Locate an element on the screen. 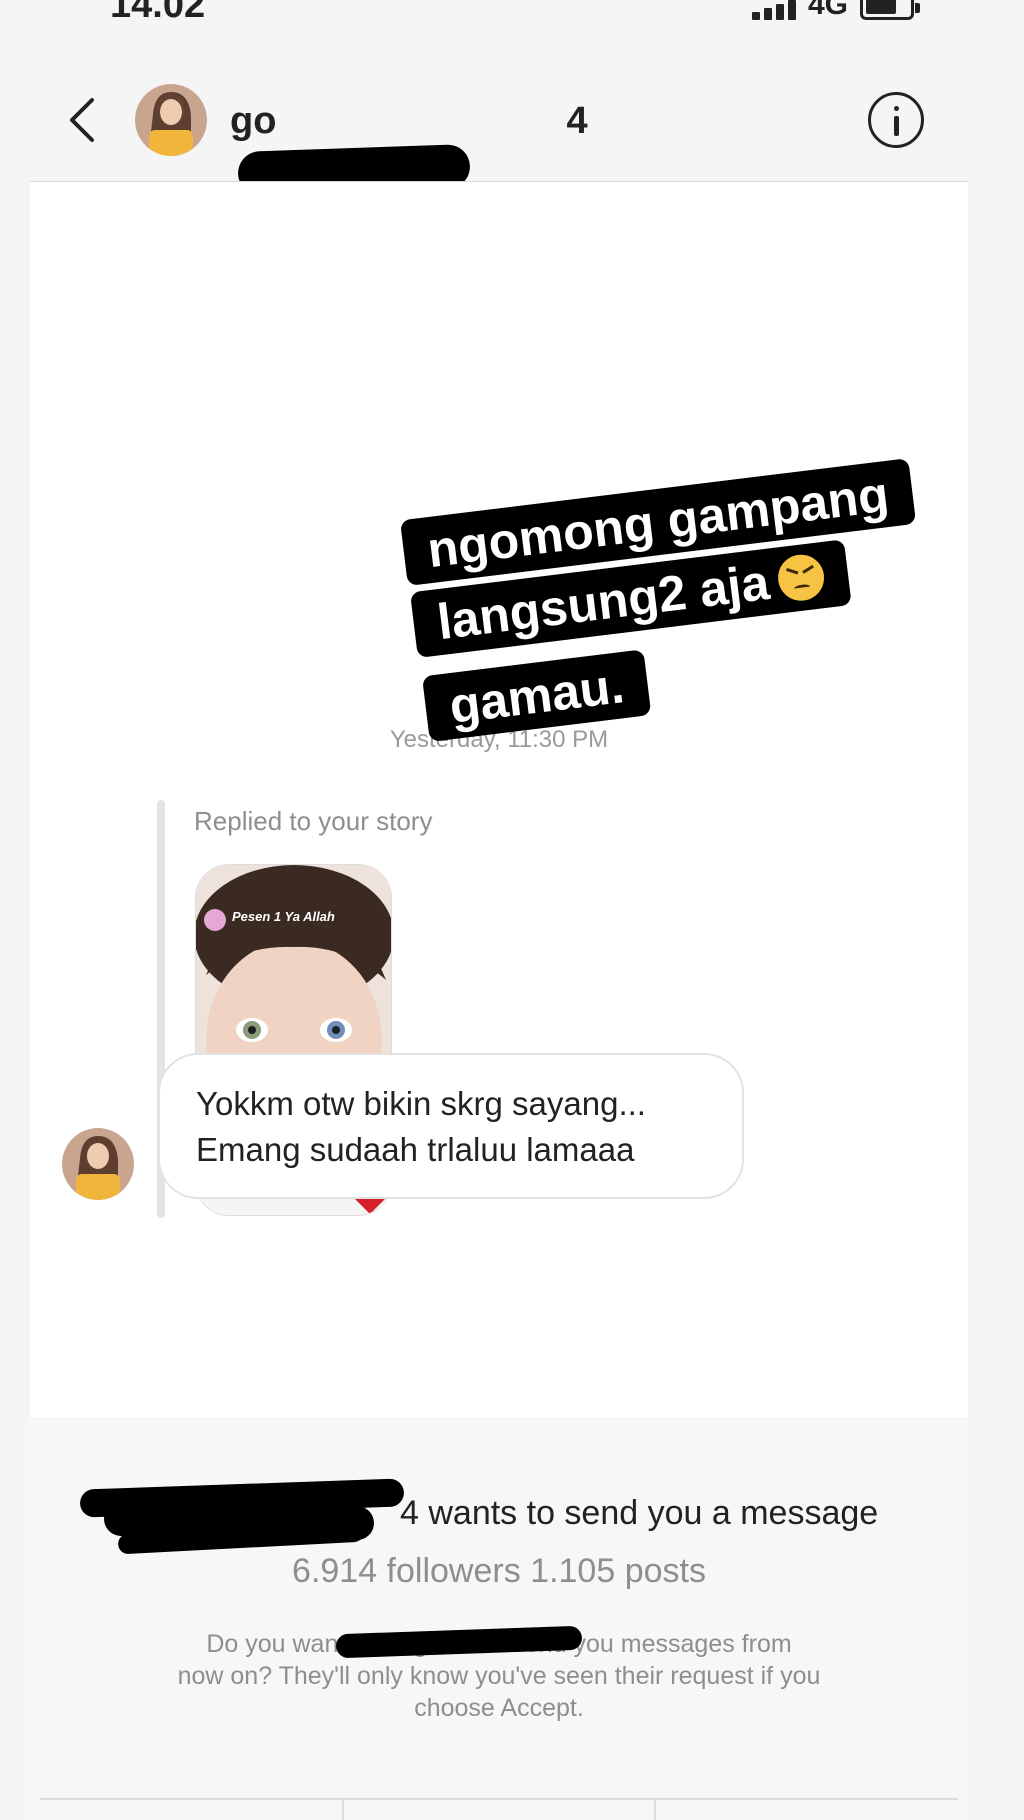 Image resolution: width=1024 pixels, height=1820 pixels. sender-avatar is located at coordinates (98, 1164).